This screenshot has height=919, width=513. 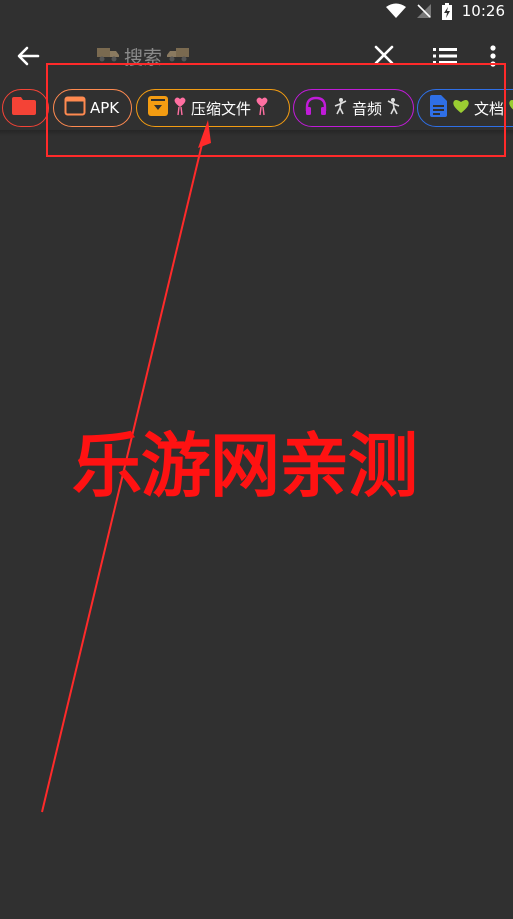 I want to click on annotation-highlight-box, so click(x=276, y=110).